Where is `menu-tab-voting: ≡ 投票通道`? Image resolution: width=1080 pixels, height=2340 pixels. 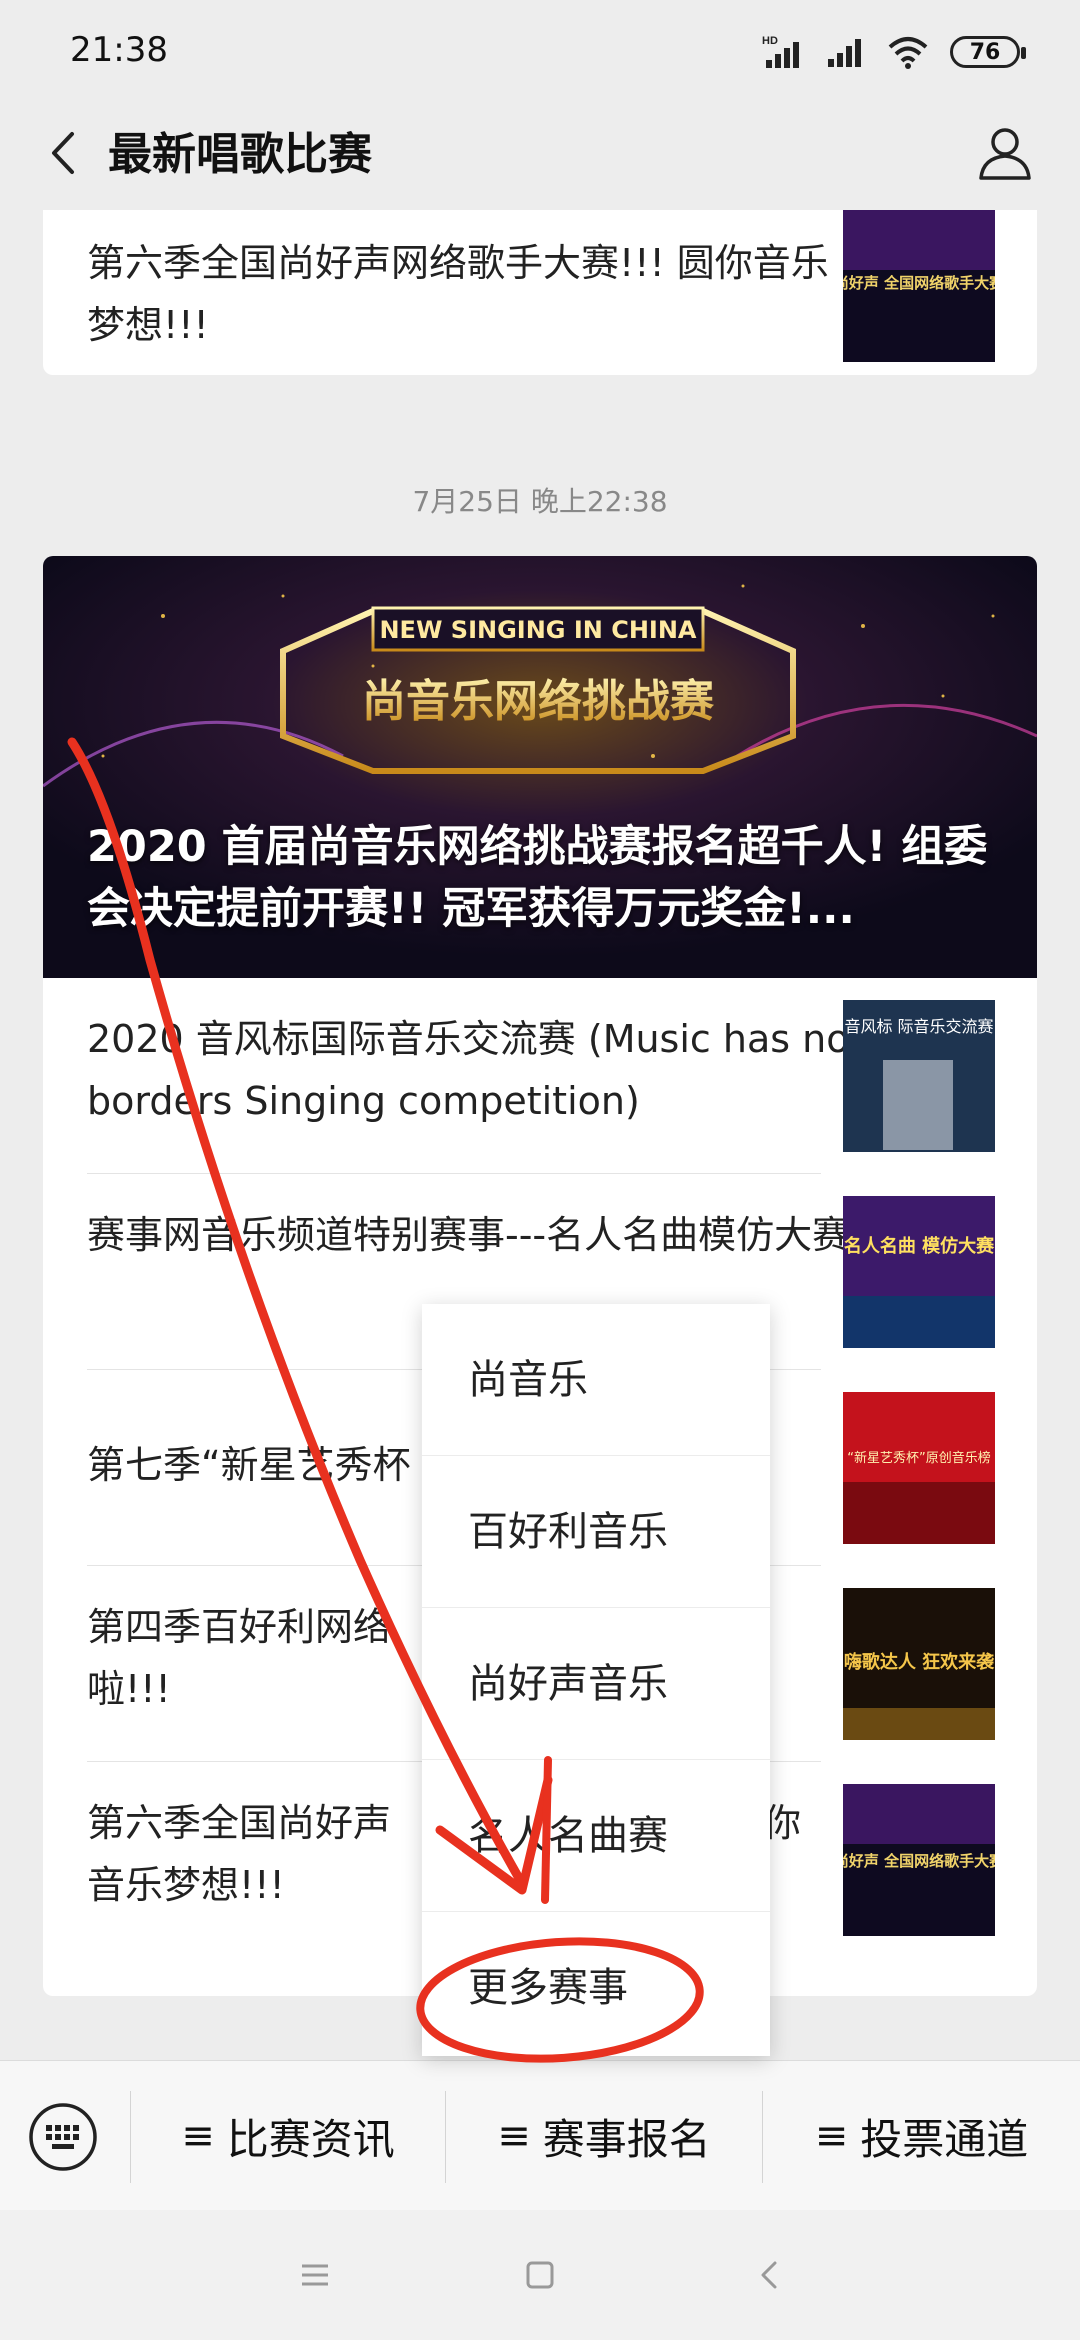 menu-tab-voting: ≡ 投票通道 is located at coordinates (921, 2136).